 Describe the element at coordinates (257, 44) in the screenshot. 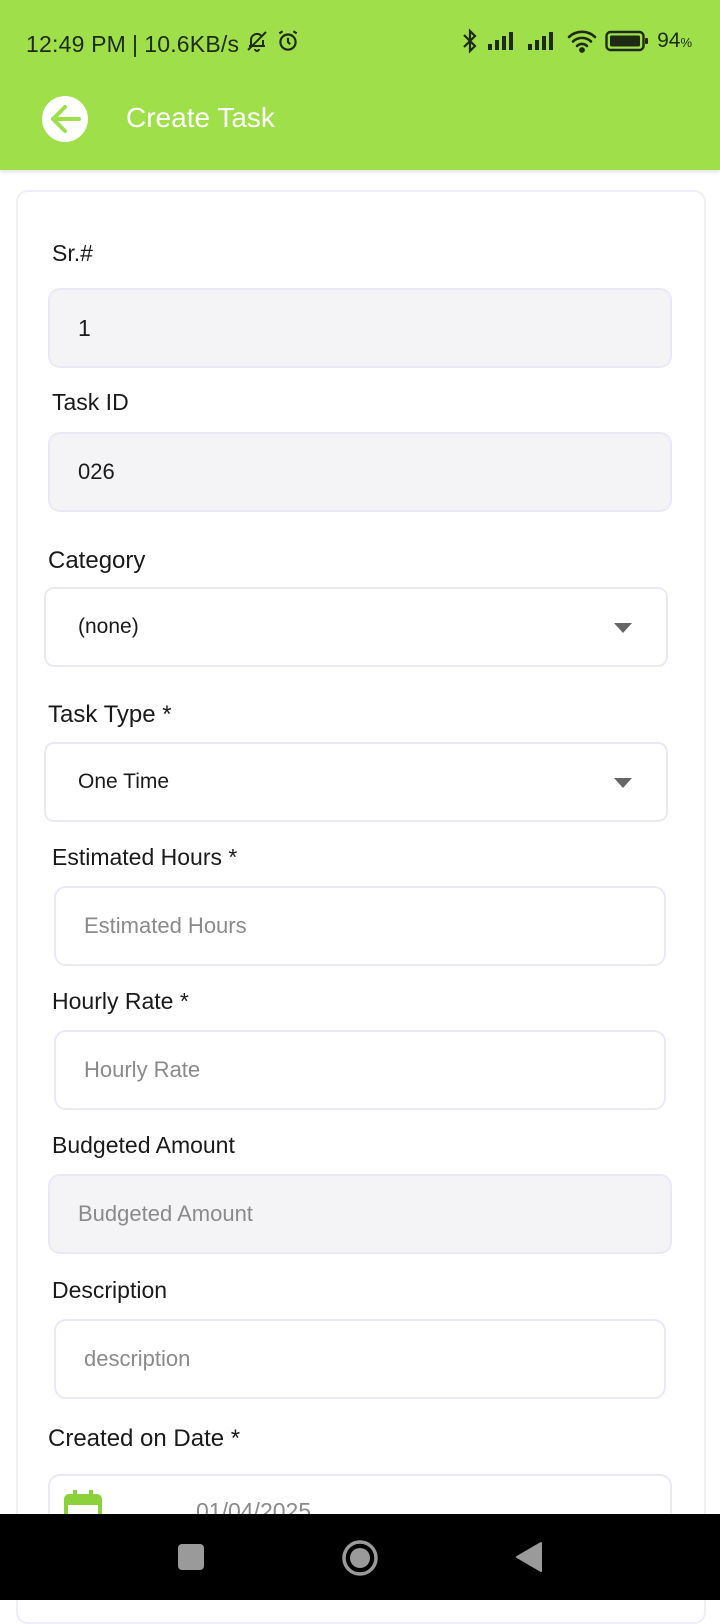

I see `muted-bell-icon` at that location.